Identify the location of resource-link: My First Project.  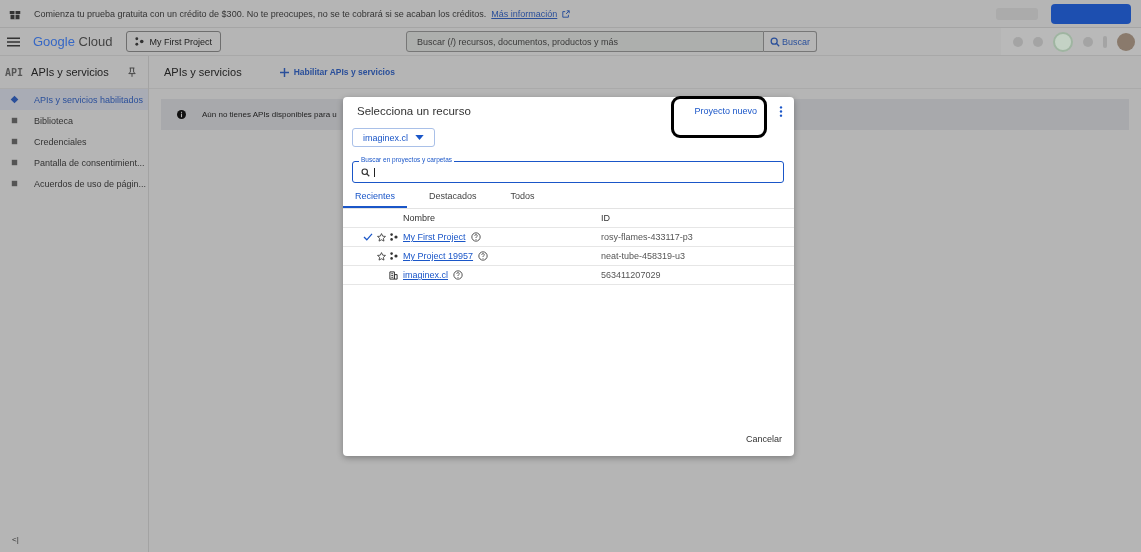
(434, 237).